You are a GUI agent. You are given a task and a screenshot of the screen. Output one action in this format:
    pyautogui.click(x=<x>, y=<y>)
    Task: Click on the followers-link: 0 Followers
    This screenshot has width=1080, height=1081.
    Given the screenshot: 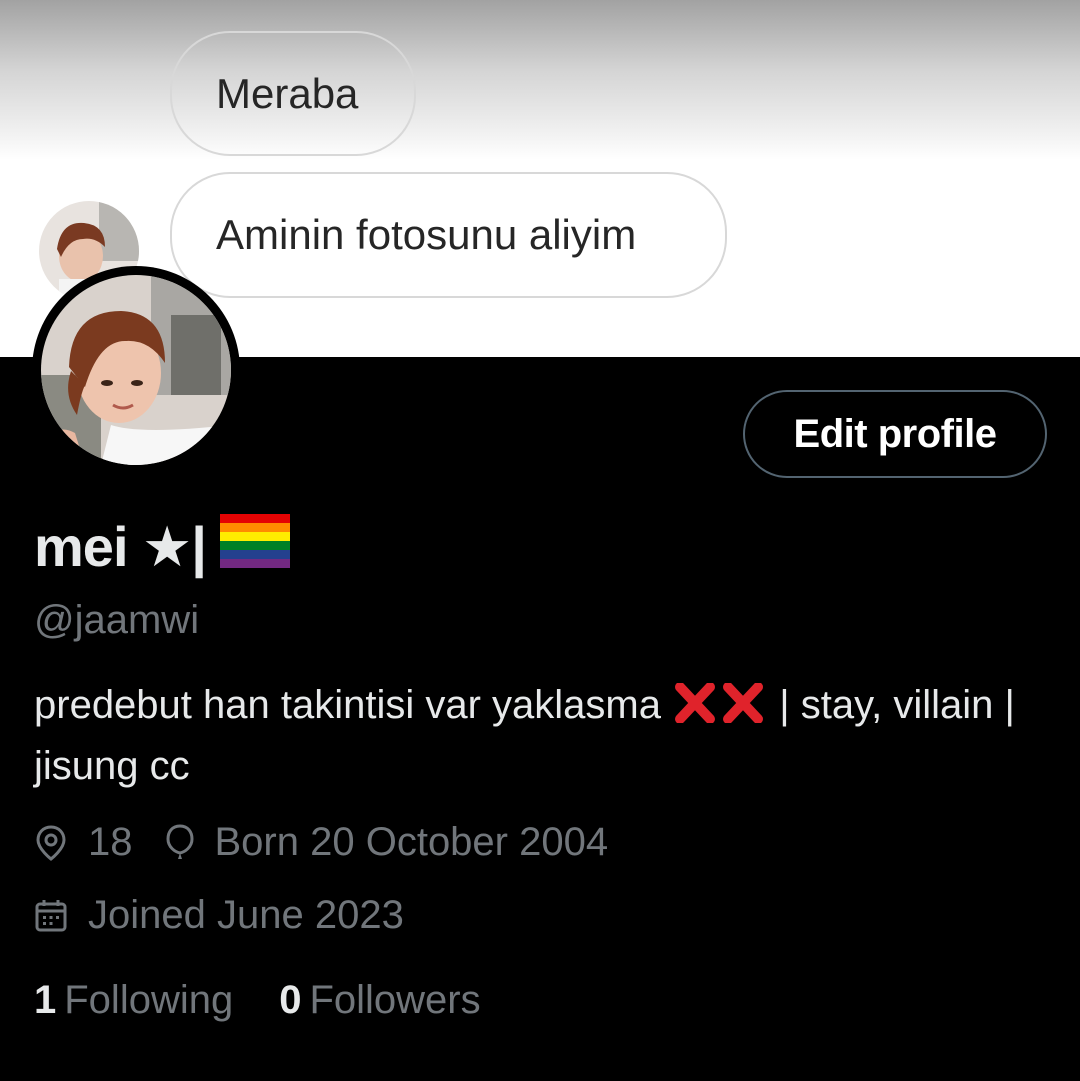 What is the action you would take?
    pyautogui.click(x=379, y=1000)
    